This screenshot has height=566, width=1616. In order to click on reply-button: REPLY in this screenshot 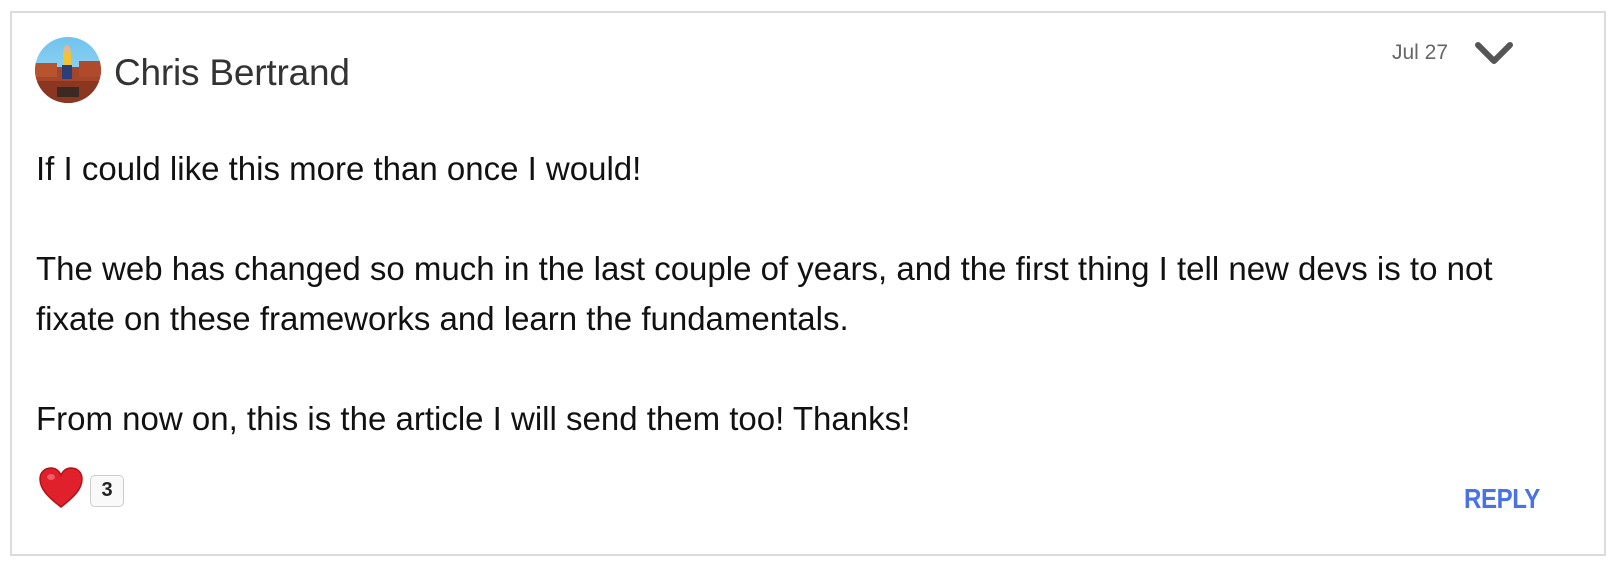, I will do `click(1502, 499)`.